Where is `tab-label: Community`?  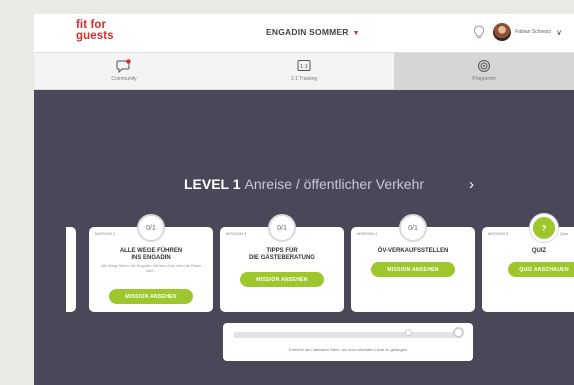 tab-label: Community is located at coordinates (124, 79).